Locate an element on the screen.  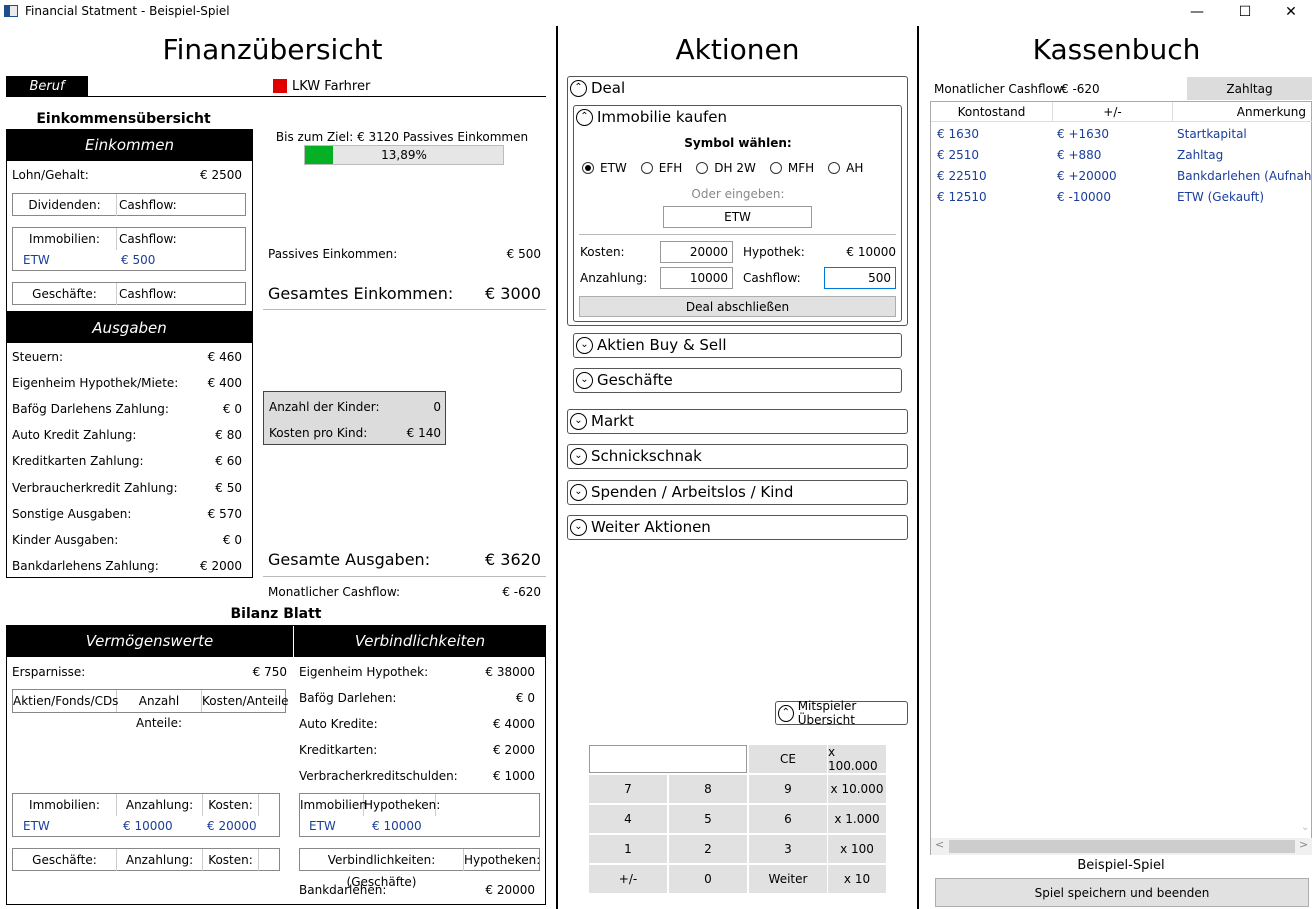
liability-row: Bafög Darlehen: € 0 is located at coordinates (417, 698).